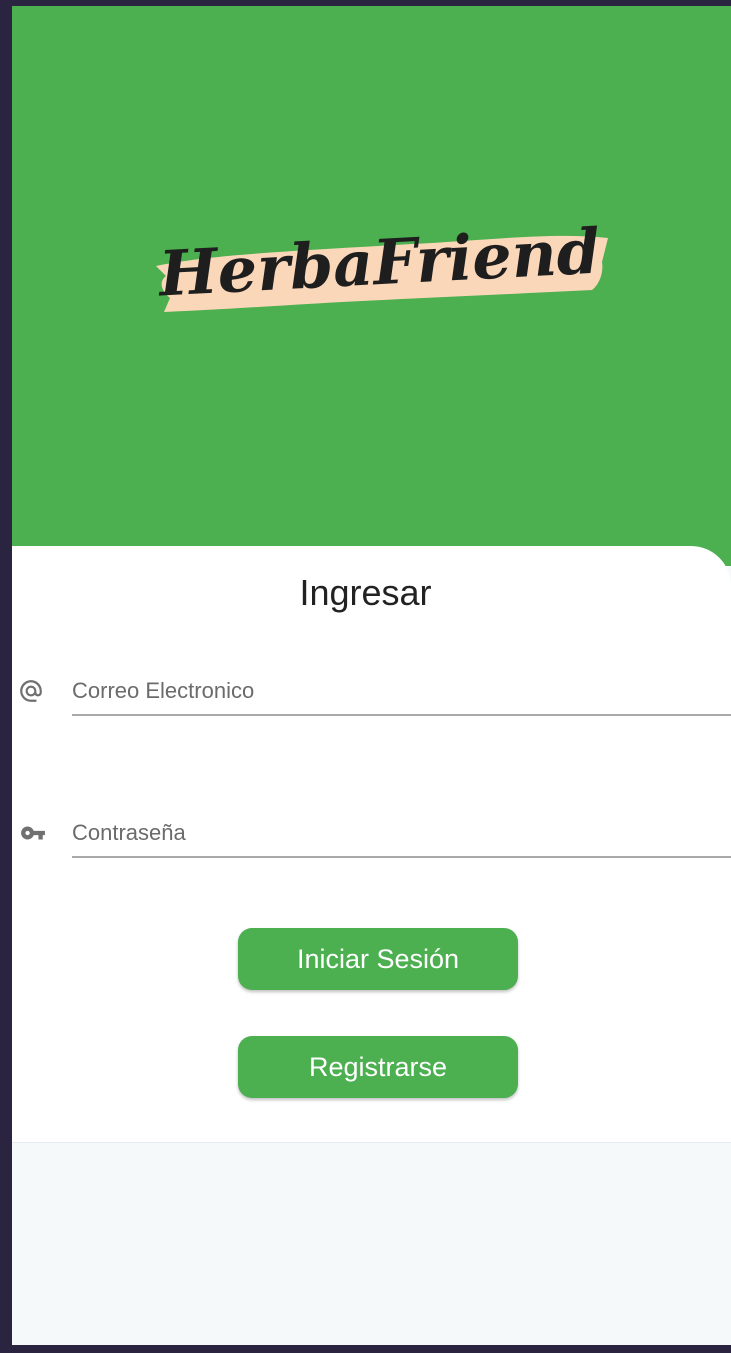 This screenshot has width=731, height=1353. What do you see at coordinates (378, 959) in the screenshot?
I see `login-button: Iniciar Sesión` at bounding box center [378, 959].